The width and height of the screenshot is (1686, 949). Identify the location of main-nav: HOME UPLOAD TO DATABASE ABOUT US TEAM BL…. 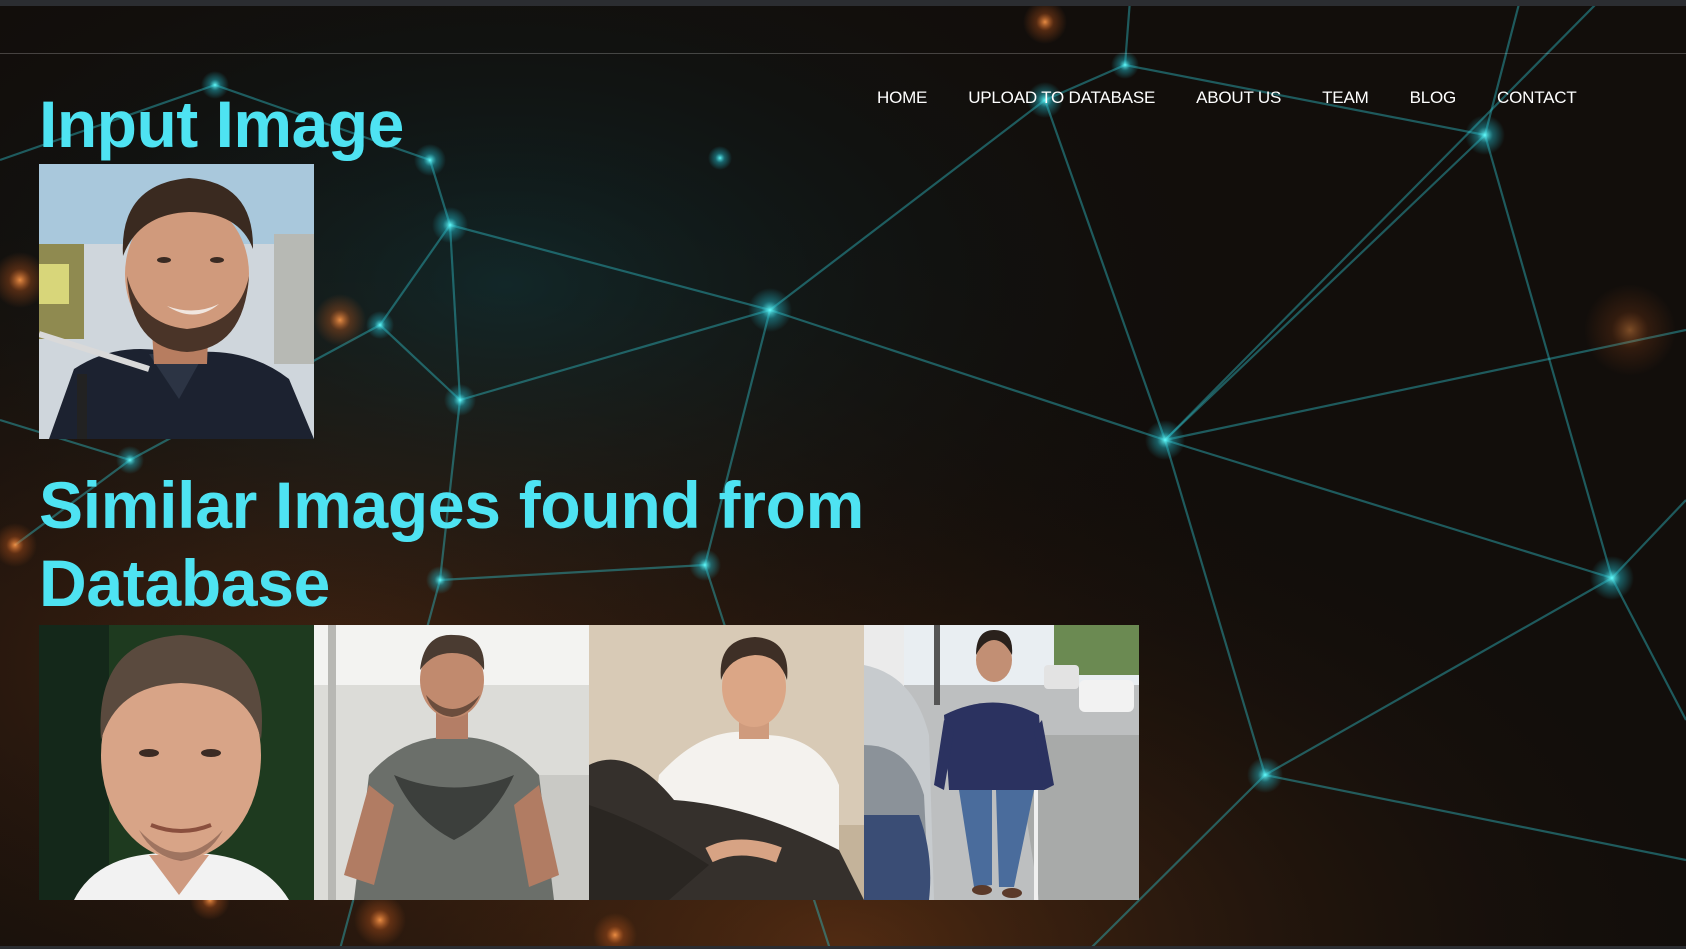
(1227, 98).